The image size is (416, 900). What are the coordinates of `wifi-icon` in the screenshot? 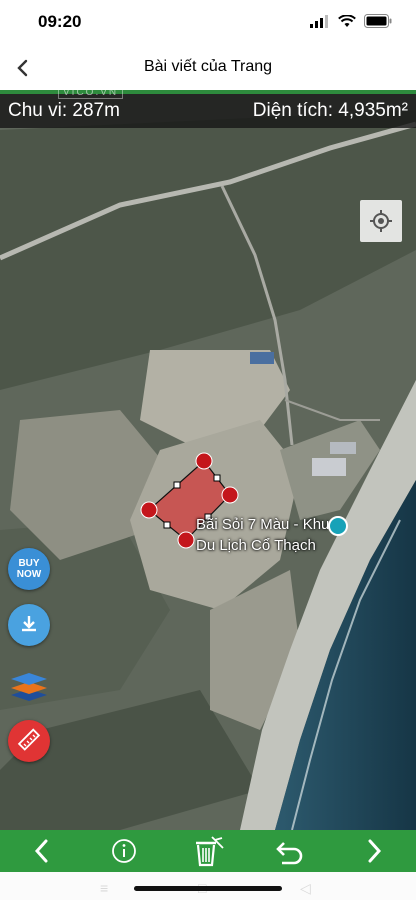 It's located at (347, 20).